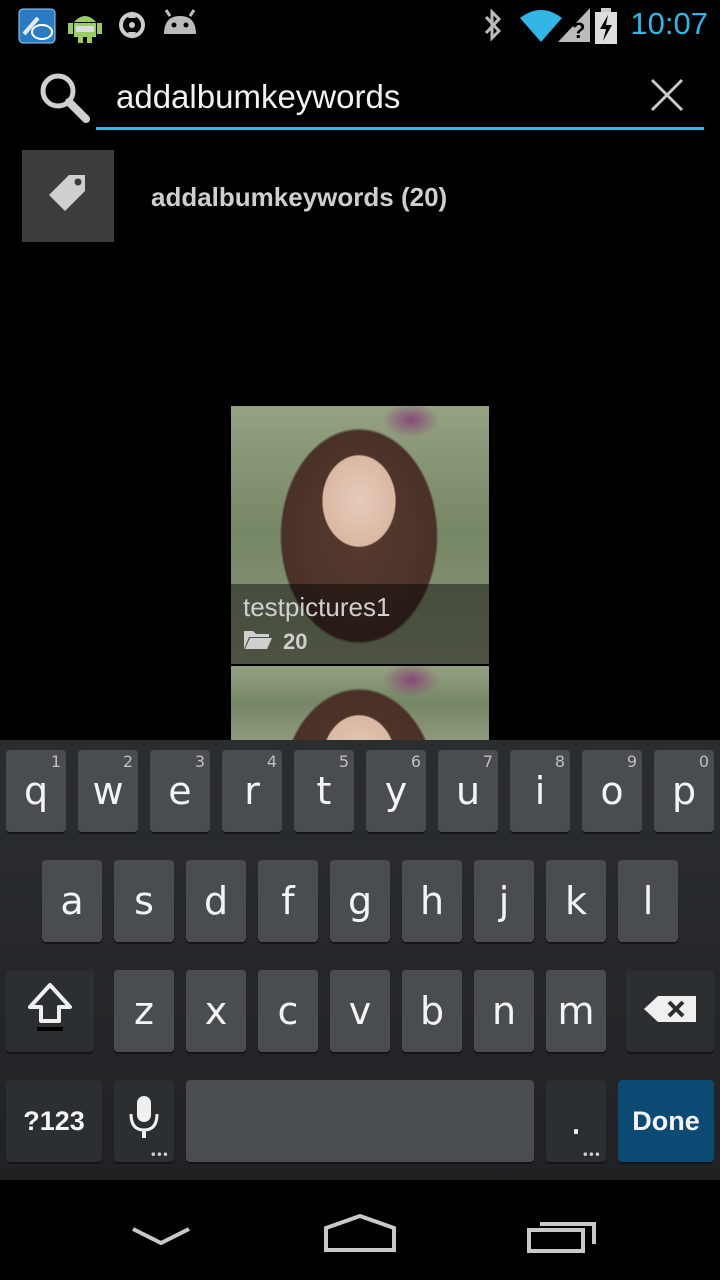 This screenshot has width=720, height=1280. I want to click on key-n: n, so click(504, 1011).